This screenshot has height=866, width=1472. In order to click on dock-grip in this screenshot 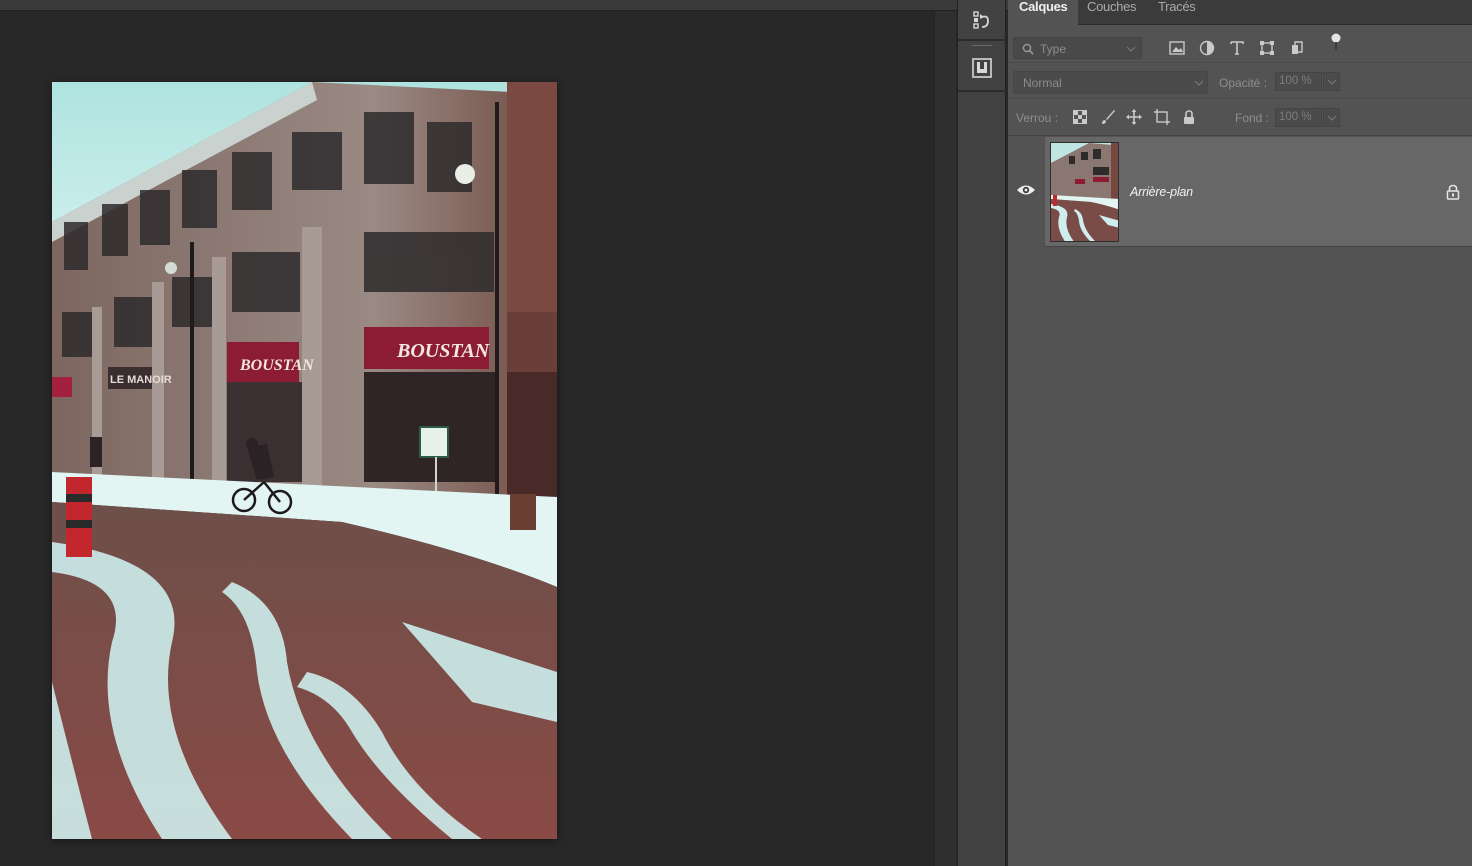, I will do `click(982, 45)`.